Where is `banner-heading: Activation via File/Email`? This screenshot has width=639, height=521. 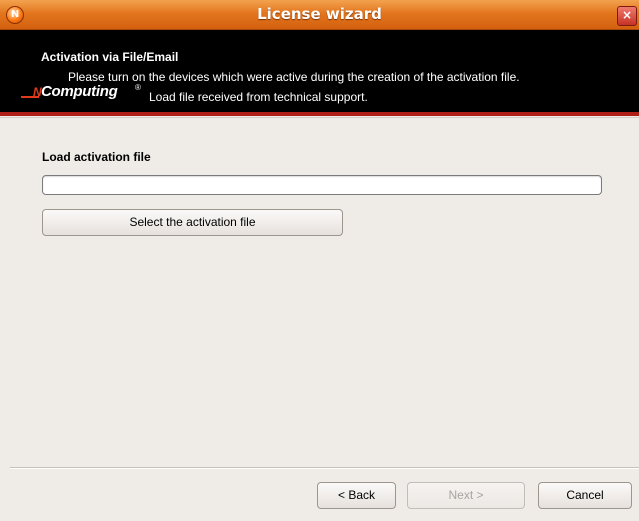 banner-heading: Activation via File/Email is located at coordinates (110, 57).